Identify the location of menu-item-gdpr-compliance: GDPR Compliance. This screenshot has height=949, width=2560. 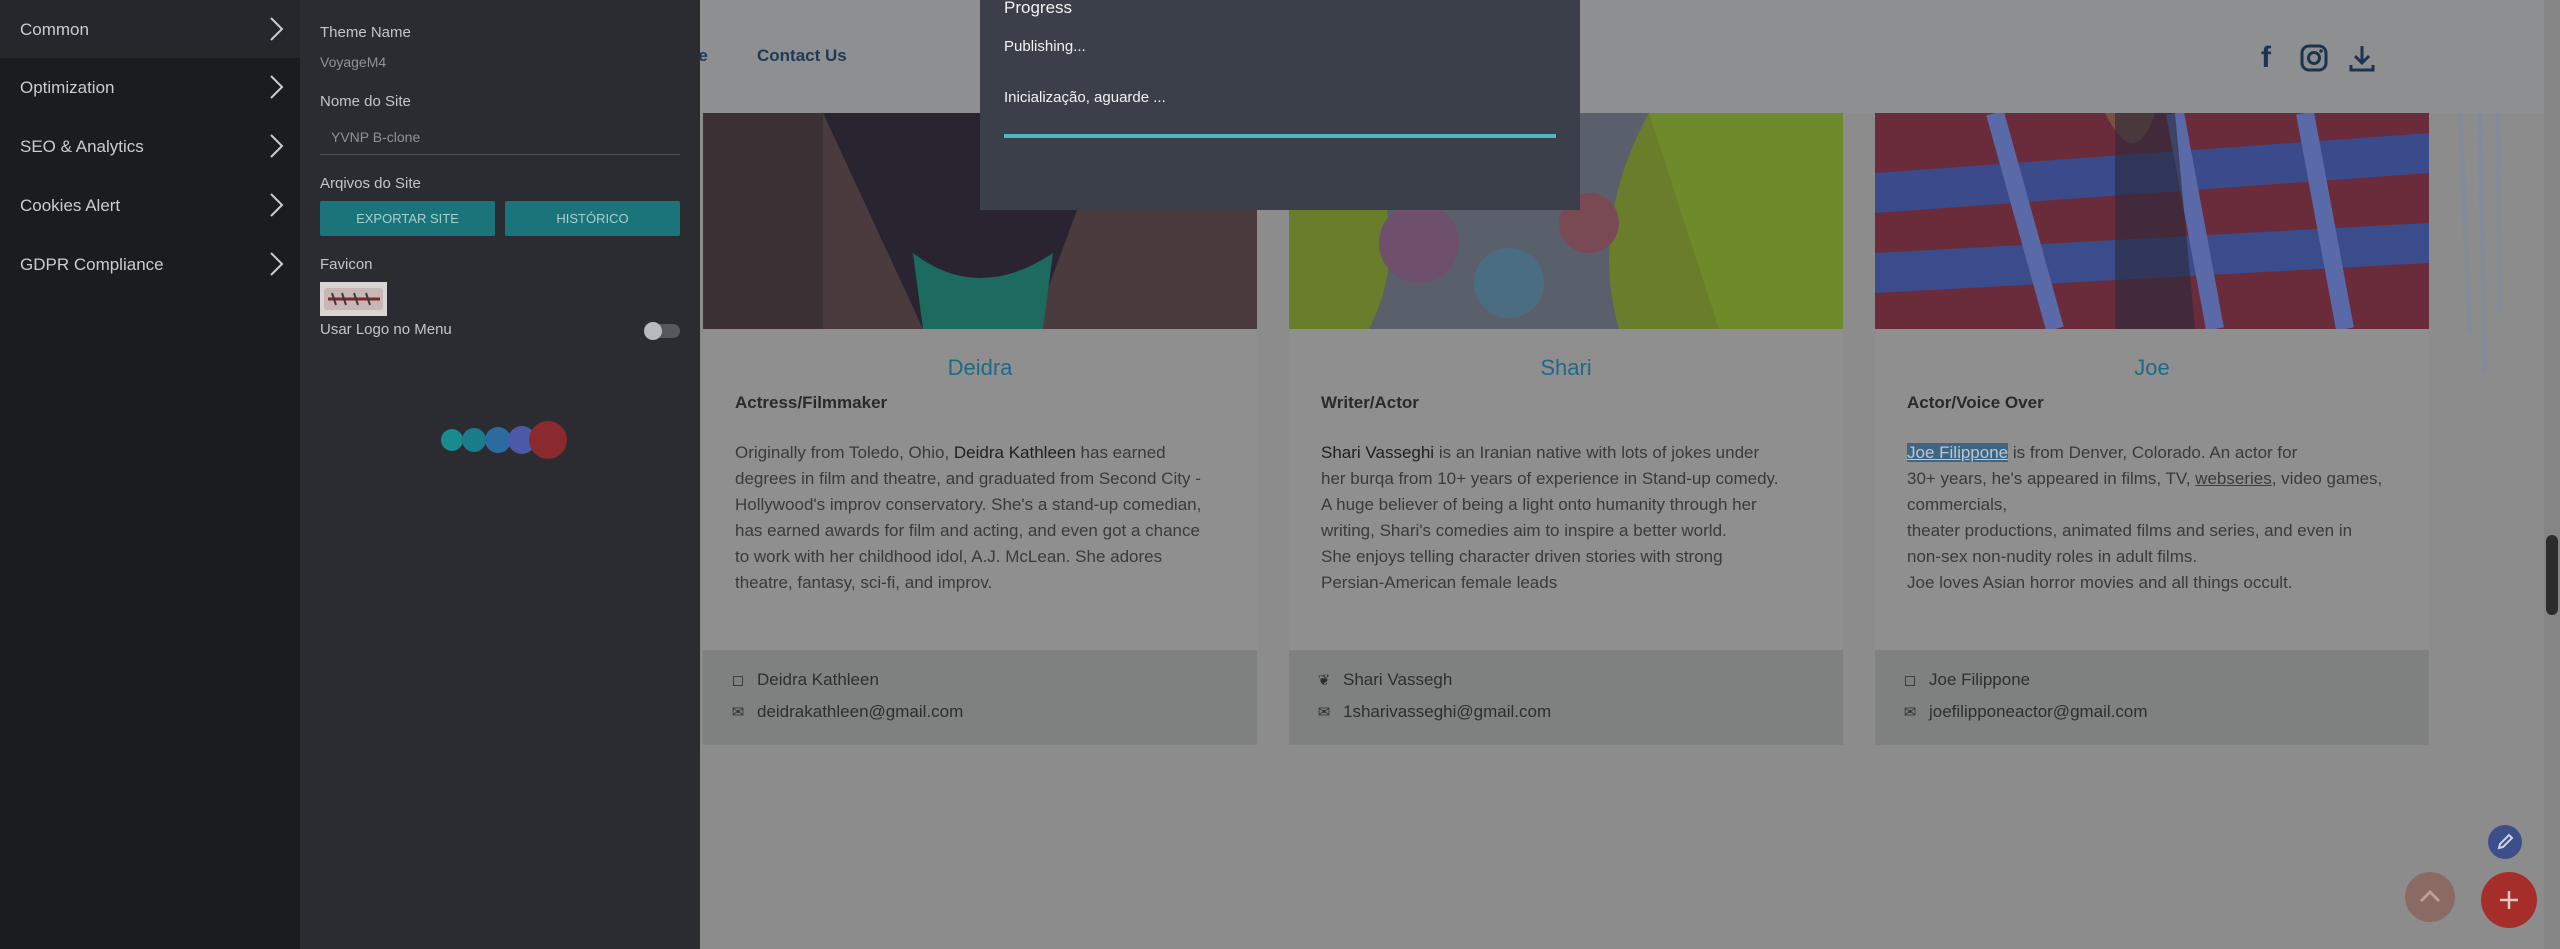
(150, 264).